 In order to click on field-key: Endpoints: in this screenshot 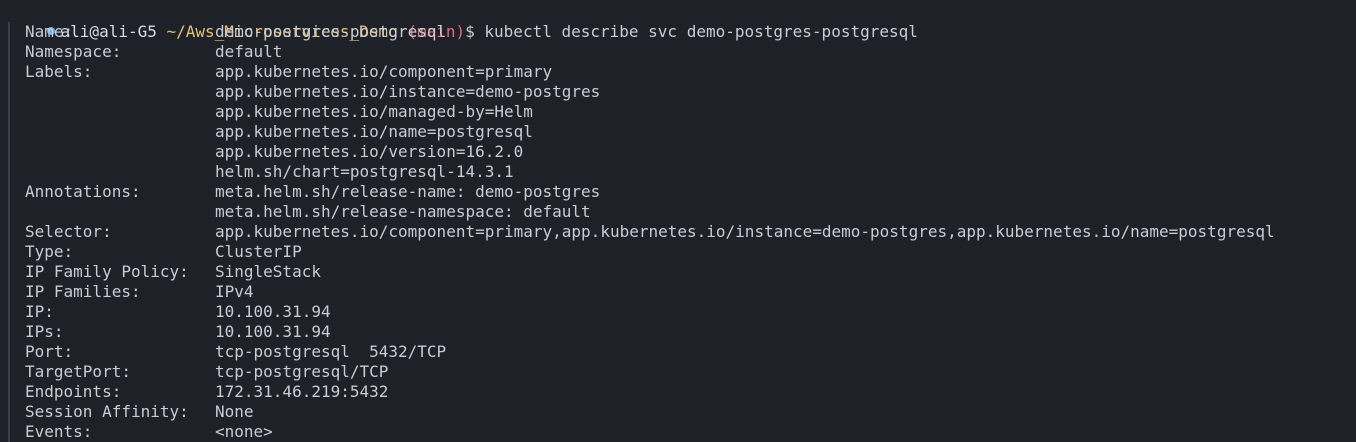, I will do `click(73, 391)`.